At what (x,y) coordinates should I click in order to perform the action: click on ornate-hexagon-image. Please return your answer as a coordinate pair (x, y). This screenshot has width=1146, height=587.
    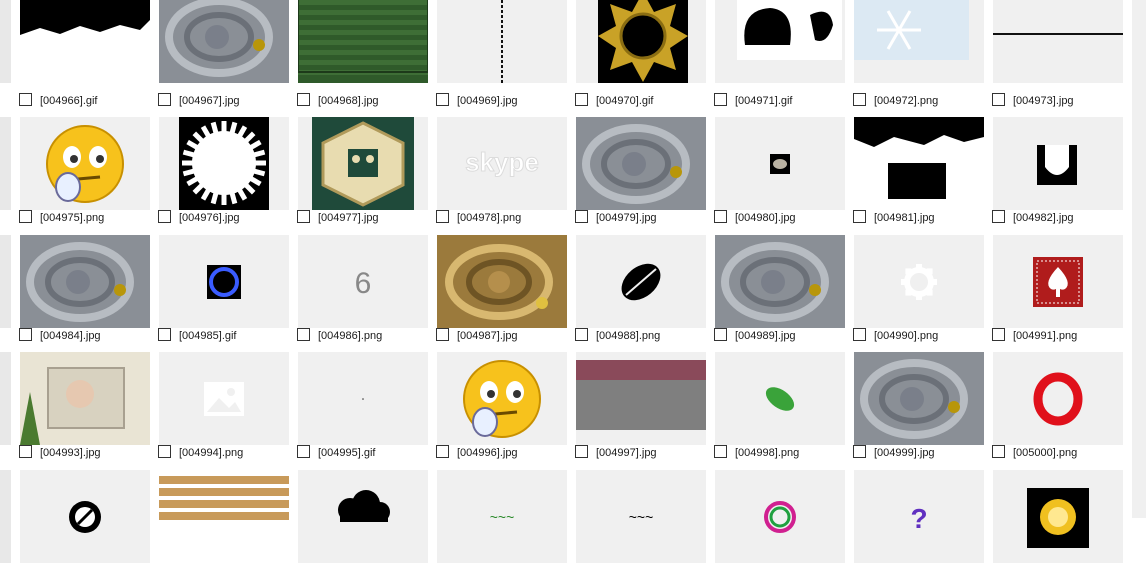
    Looking at the image, I should click on (363, 163).